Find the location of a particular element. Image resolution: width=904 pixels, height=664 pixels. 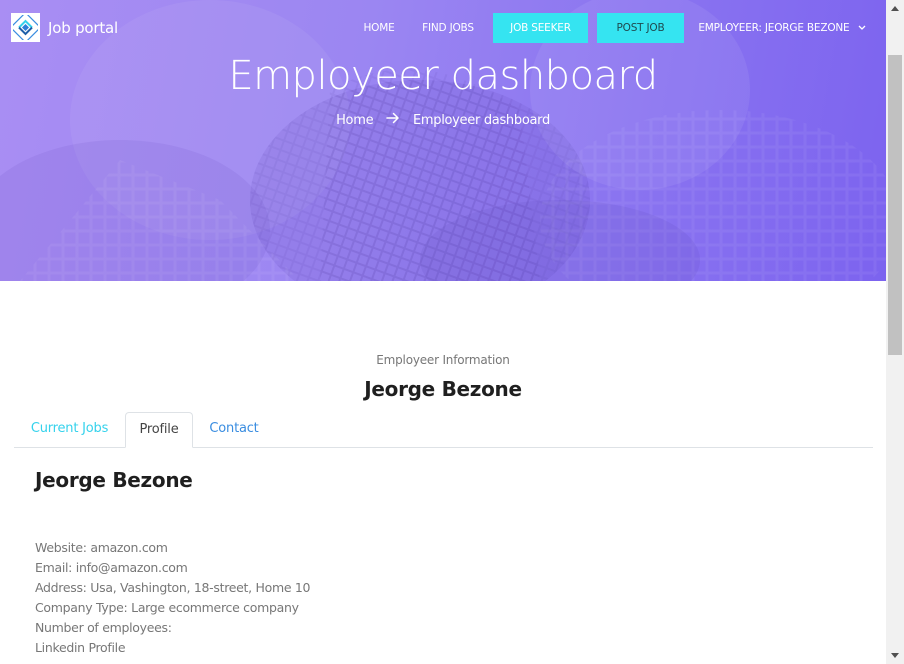

detail-email: Email: info@amazon.com is located at coordinates (111, 567).